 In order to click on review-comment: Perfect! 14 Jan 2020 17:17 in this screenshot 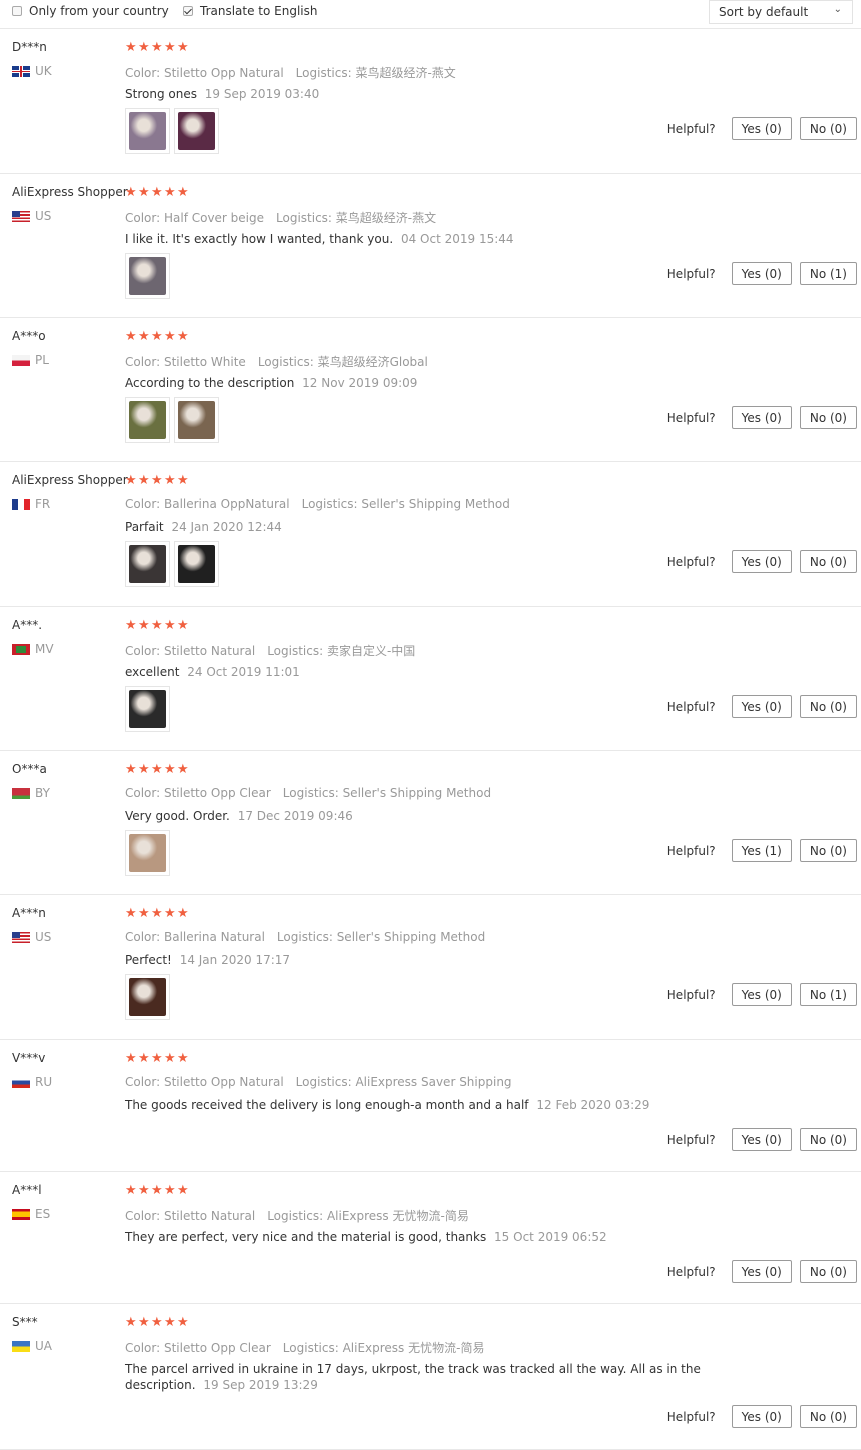, I will do `click(207, 960)`.